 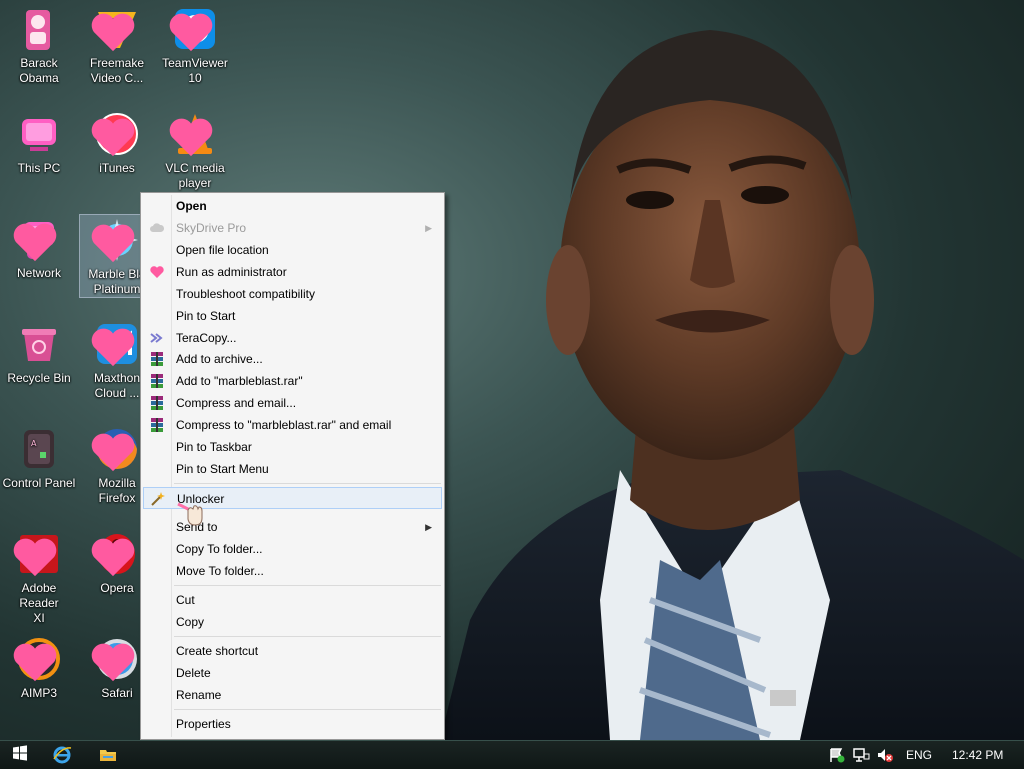 I want to click on taskbar-internet-explorer, so click(x=62, y=755).